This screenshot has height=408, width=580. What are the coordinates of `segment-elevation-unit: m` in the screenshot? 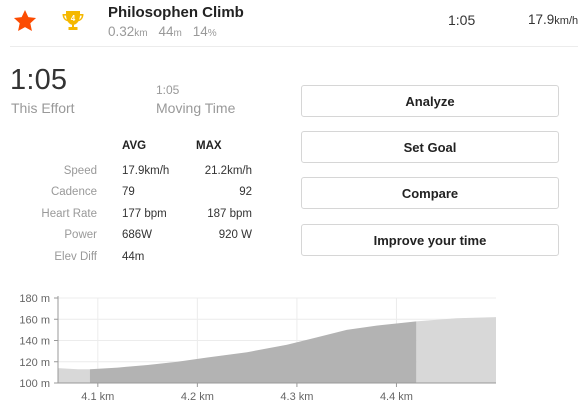 It's located at (177, 33).